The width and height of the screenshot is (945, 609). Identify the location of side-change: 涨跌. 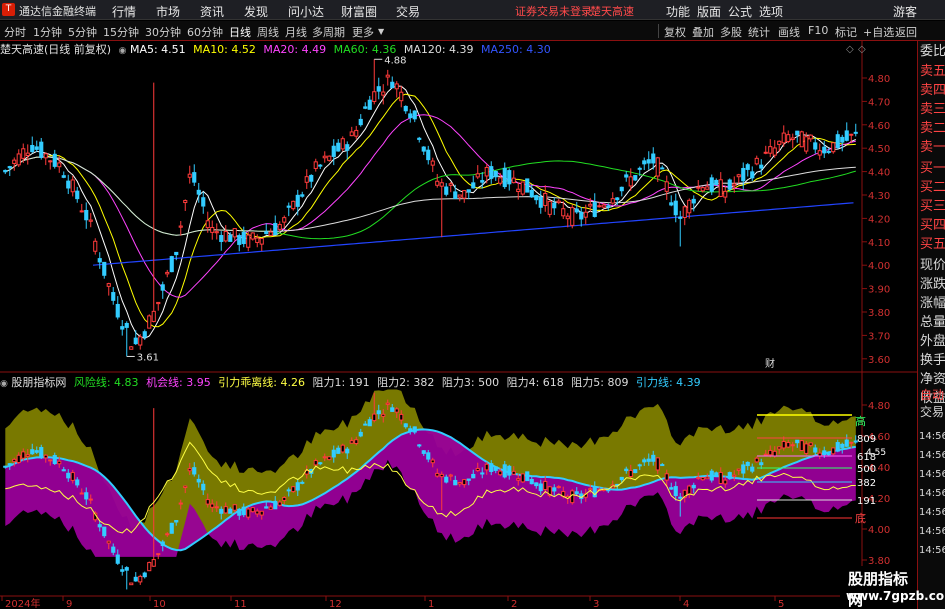
(932, 285).